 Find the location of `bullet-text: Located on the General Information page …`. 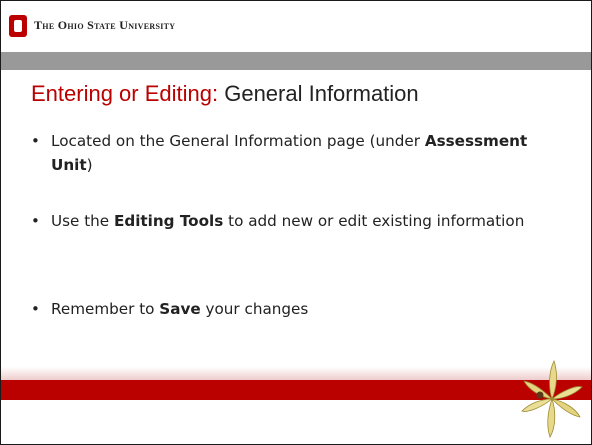

bullet-text: Located on the General Information page … is located at coordinates (238, 141).